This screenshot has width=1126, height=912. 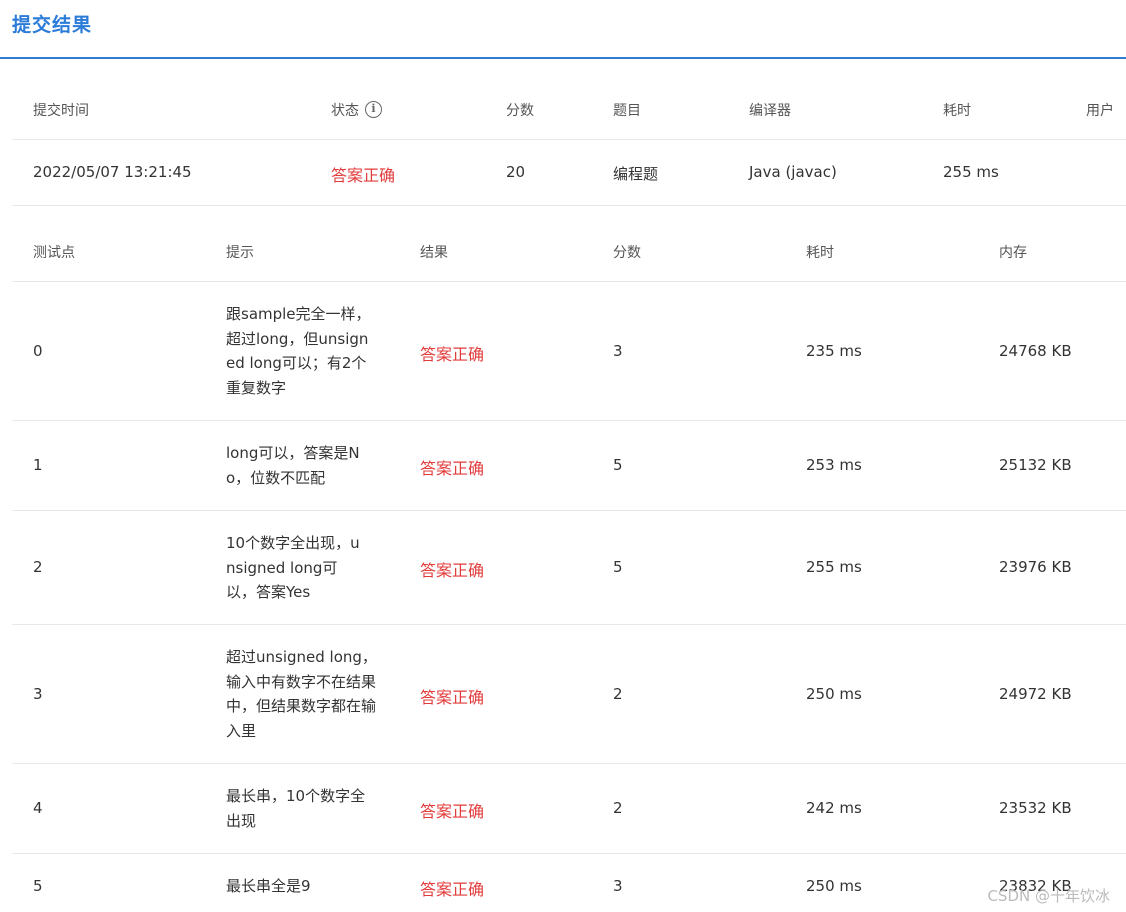 I want to click on tc-header-elapsed: 耗时, so click(x=820, y=253).